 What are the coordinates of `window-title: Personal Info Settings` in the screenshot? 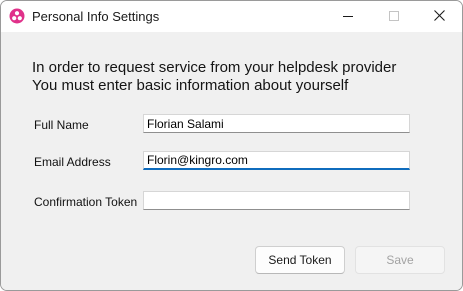 It's located at (96, 16).